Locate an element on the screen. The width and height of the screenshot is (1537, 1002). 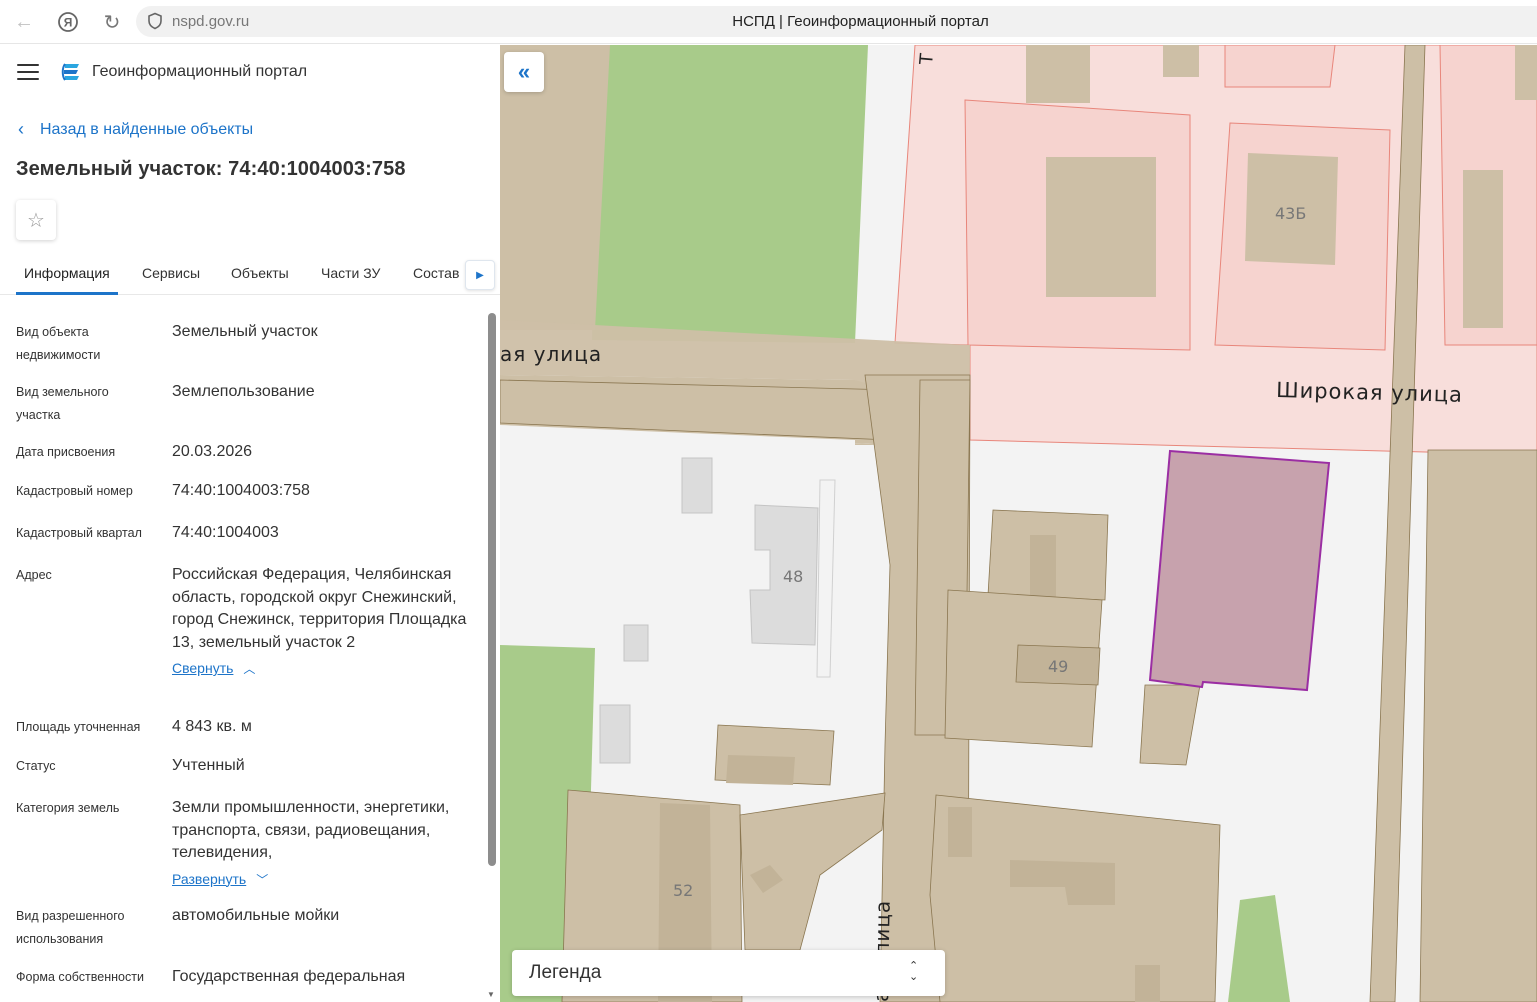
expand-link: Развернуть ﹀ is located at coordinates (220, 880).